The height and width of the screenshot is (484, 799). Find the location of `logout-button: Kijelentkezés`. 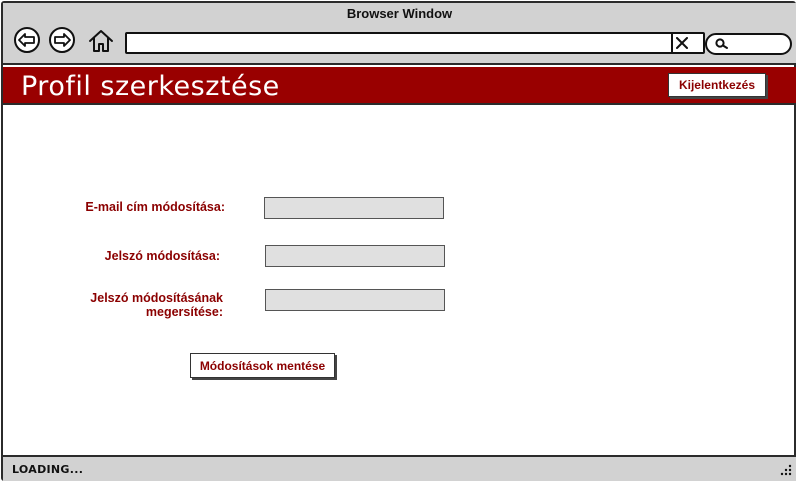

logout-button: Kijelentkezés is located at coordinates (717, 85).